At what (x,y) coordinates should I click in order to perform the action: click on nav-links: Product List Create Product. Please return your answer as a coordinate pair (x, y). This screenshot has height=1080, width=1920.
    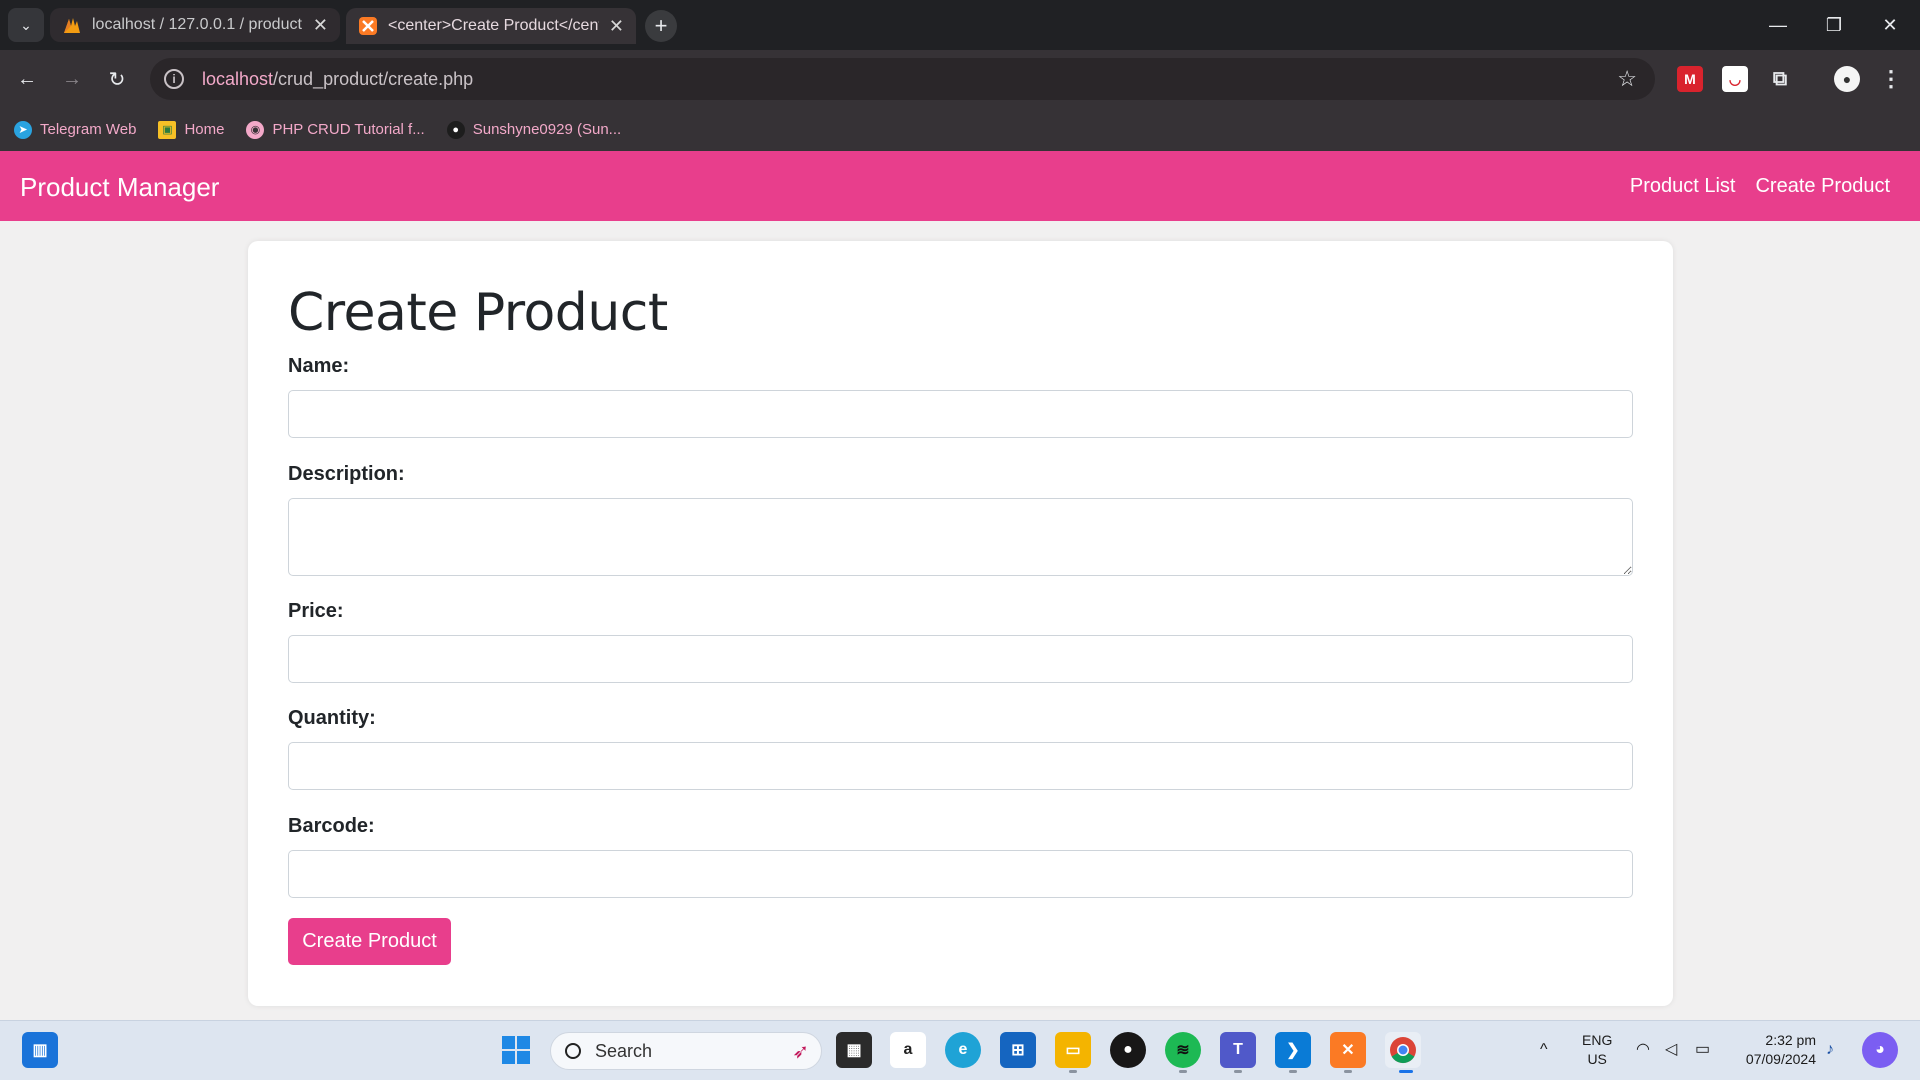
    Looking at the image, I should click on (1760, 186).